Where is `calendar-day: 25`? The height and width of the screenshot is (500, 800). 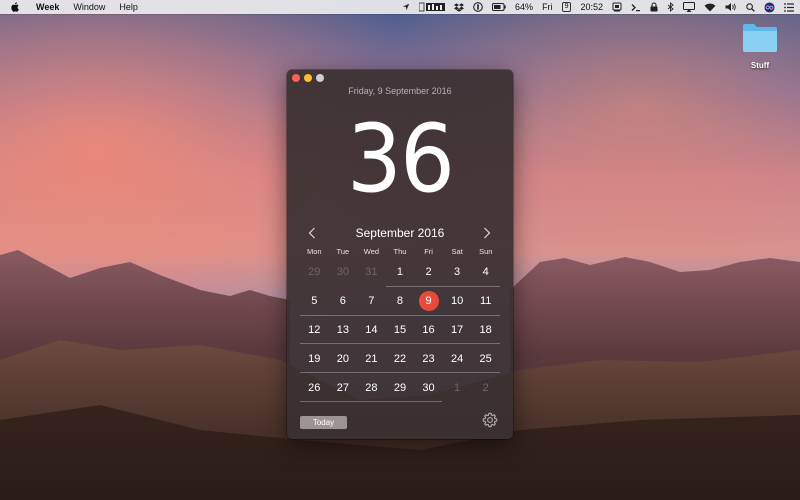
calendar-day: 25 is located at coordinates (485, 358).